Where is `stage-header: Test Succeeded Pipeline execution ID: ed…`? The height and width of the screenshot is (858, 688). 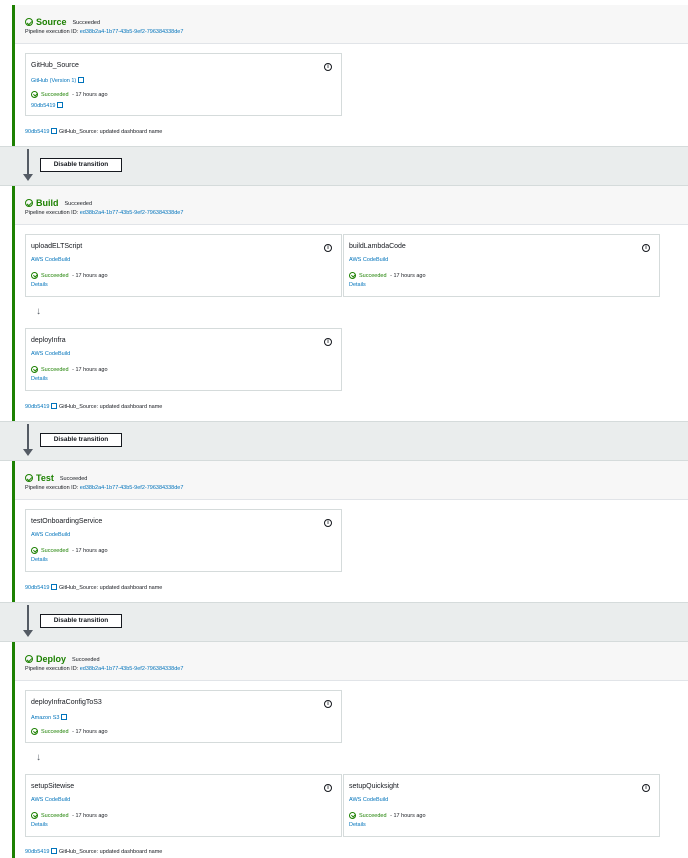
stage-header: Test Succeeded Pipeline execution ID: ed… is located at coordinates (351, 480).